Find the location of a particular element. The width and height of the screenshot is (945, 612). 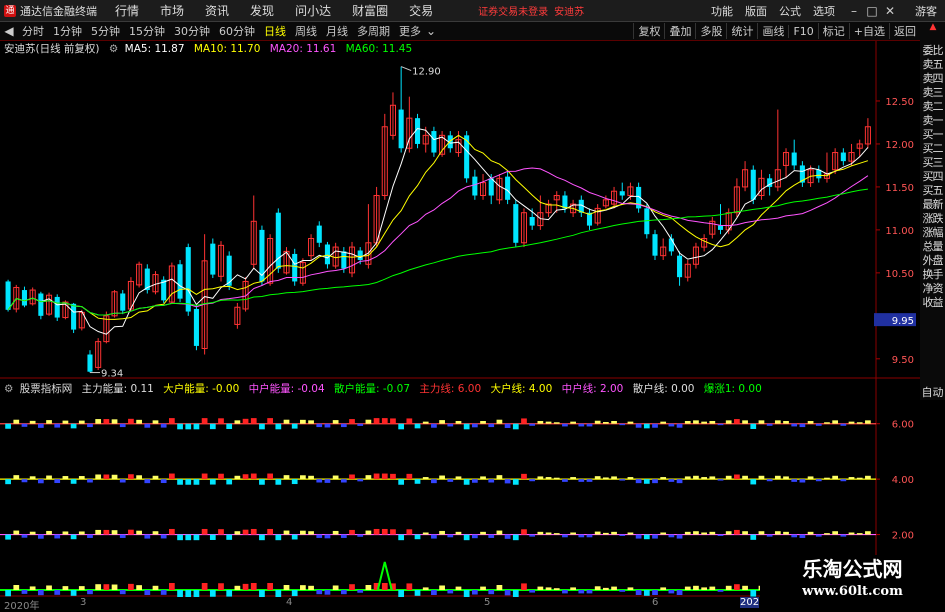

date-tick: 2020年 is located at coordinates (22, 606).